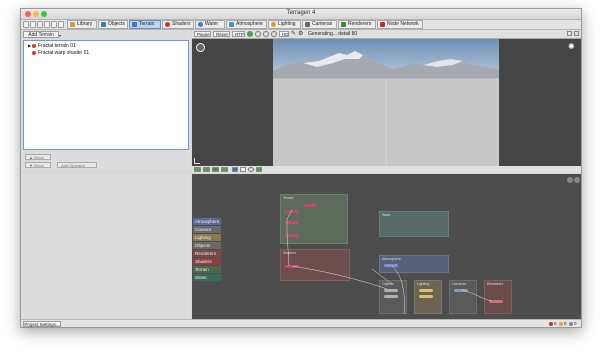 This screenshot has height=355, width=600. Describe the element at coordinates (29, 46) in the screenshot. I see `expand-arrow-icon: ▶` at that location.